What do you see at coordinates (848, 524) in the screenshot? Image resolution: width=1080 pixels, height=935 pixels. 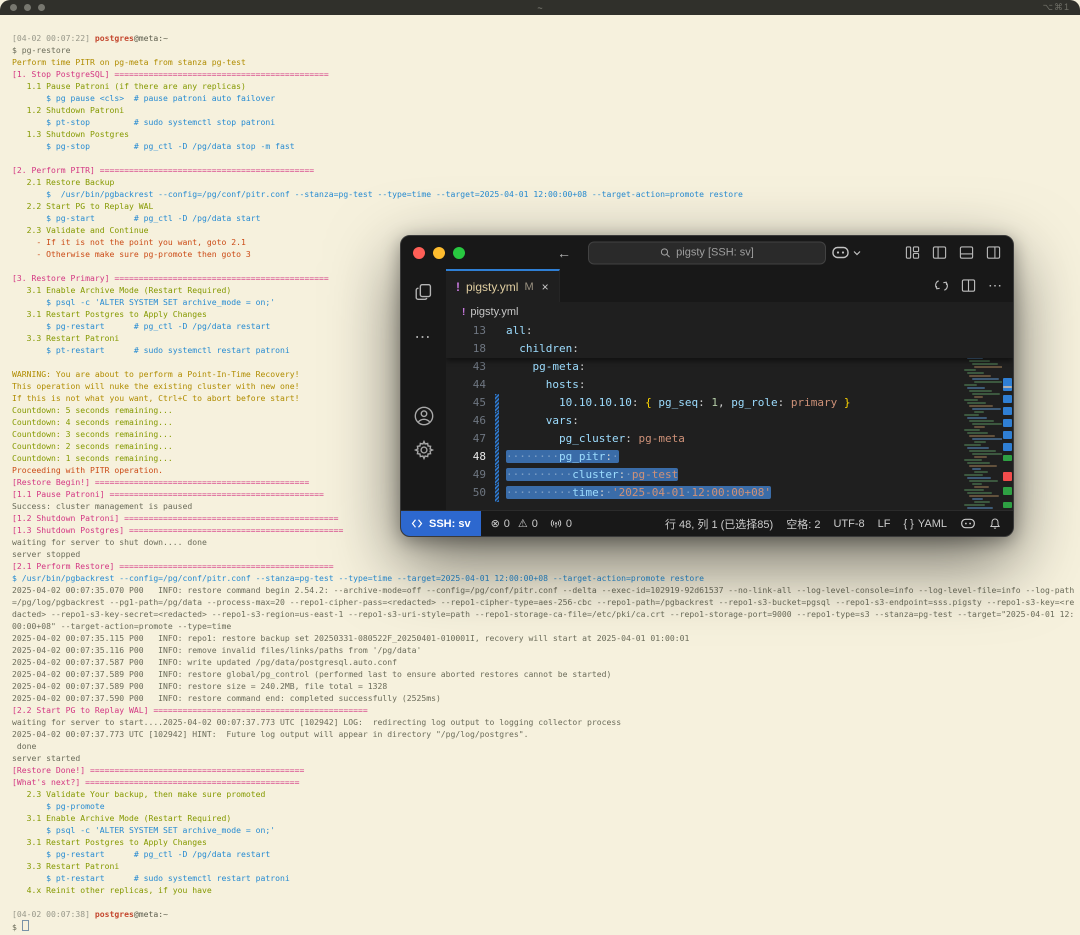 I see `encoding-setting: UTF-8` at bounding box center [848, 524].